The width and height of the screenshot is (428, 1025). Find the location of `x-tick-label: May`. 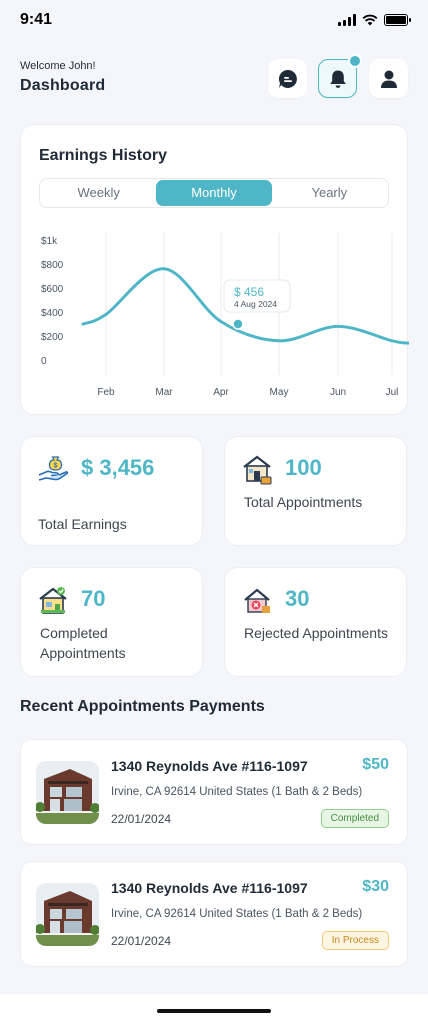

x-tick-label: May is located at coordinates (279, 392).